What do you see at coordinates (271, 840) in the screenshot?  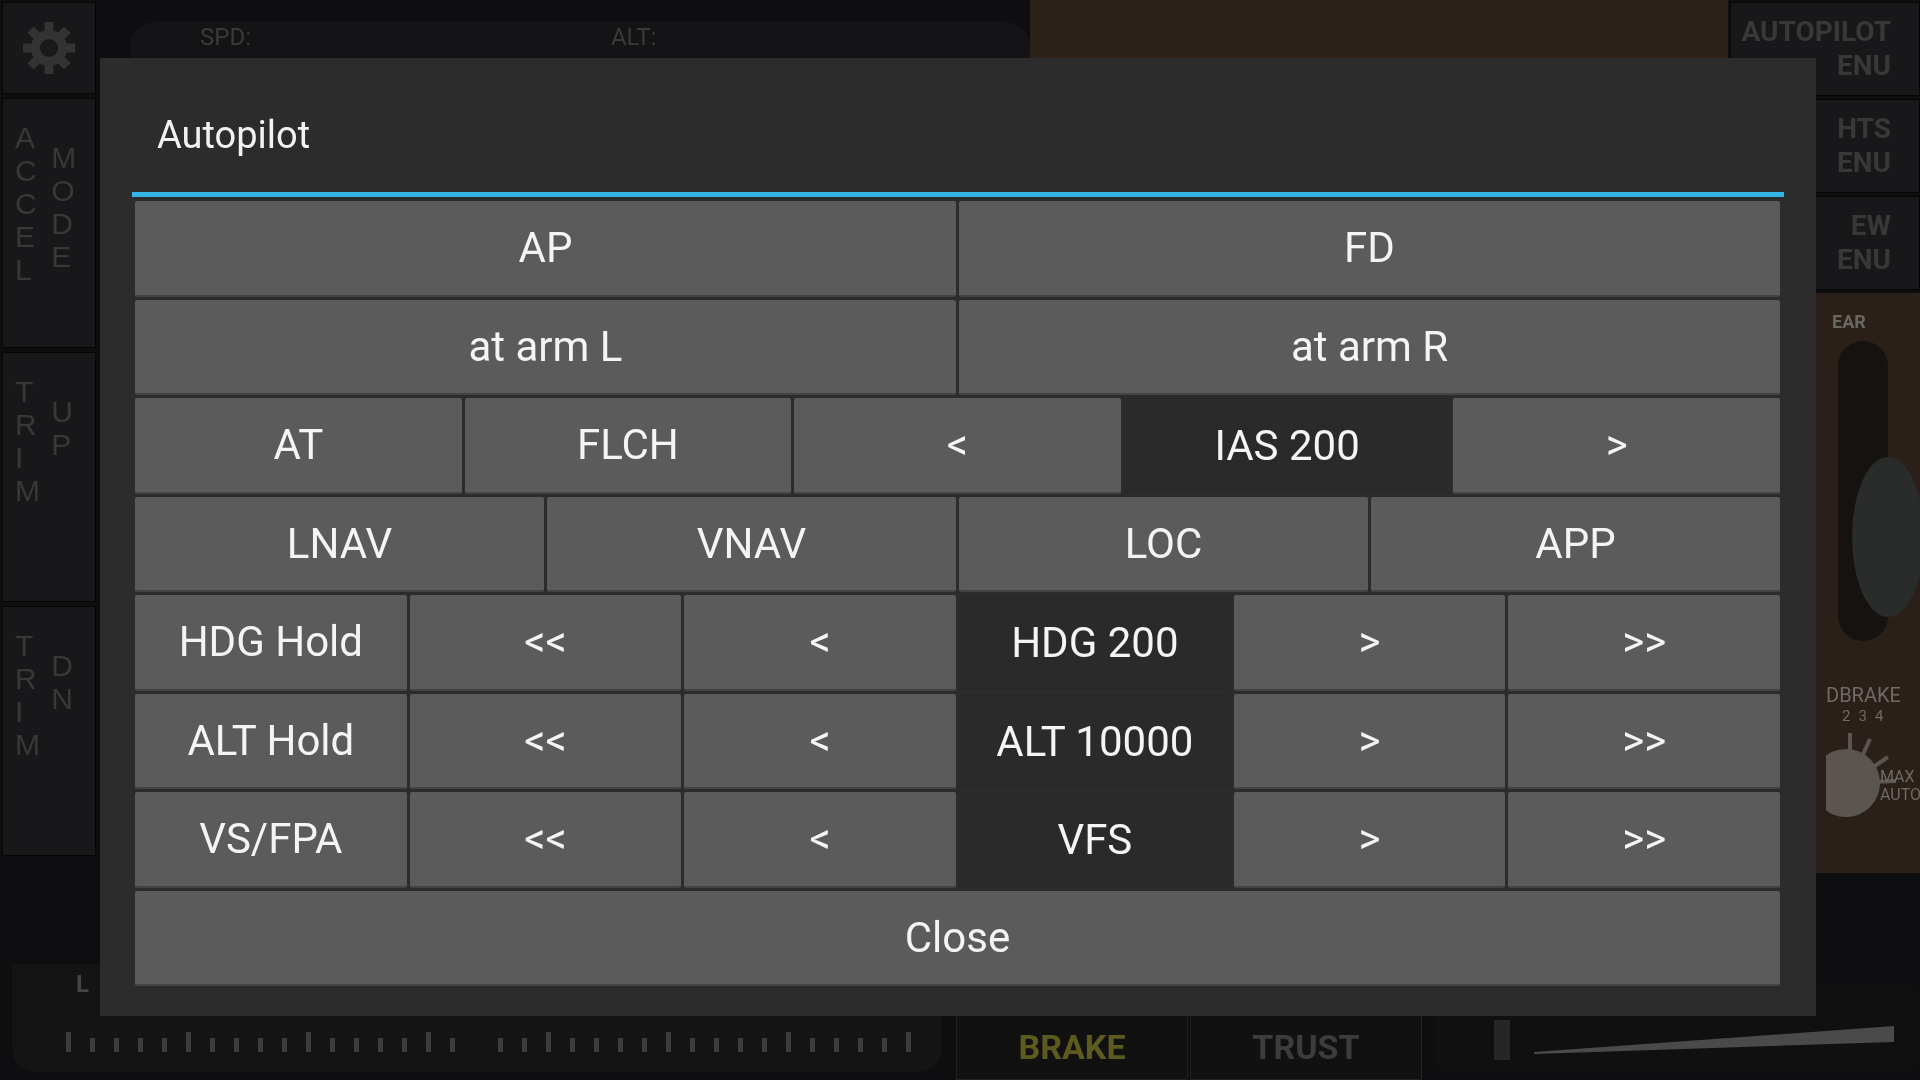 I see `mode-button: VS/FPA` at bounding box center [271, 840].